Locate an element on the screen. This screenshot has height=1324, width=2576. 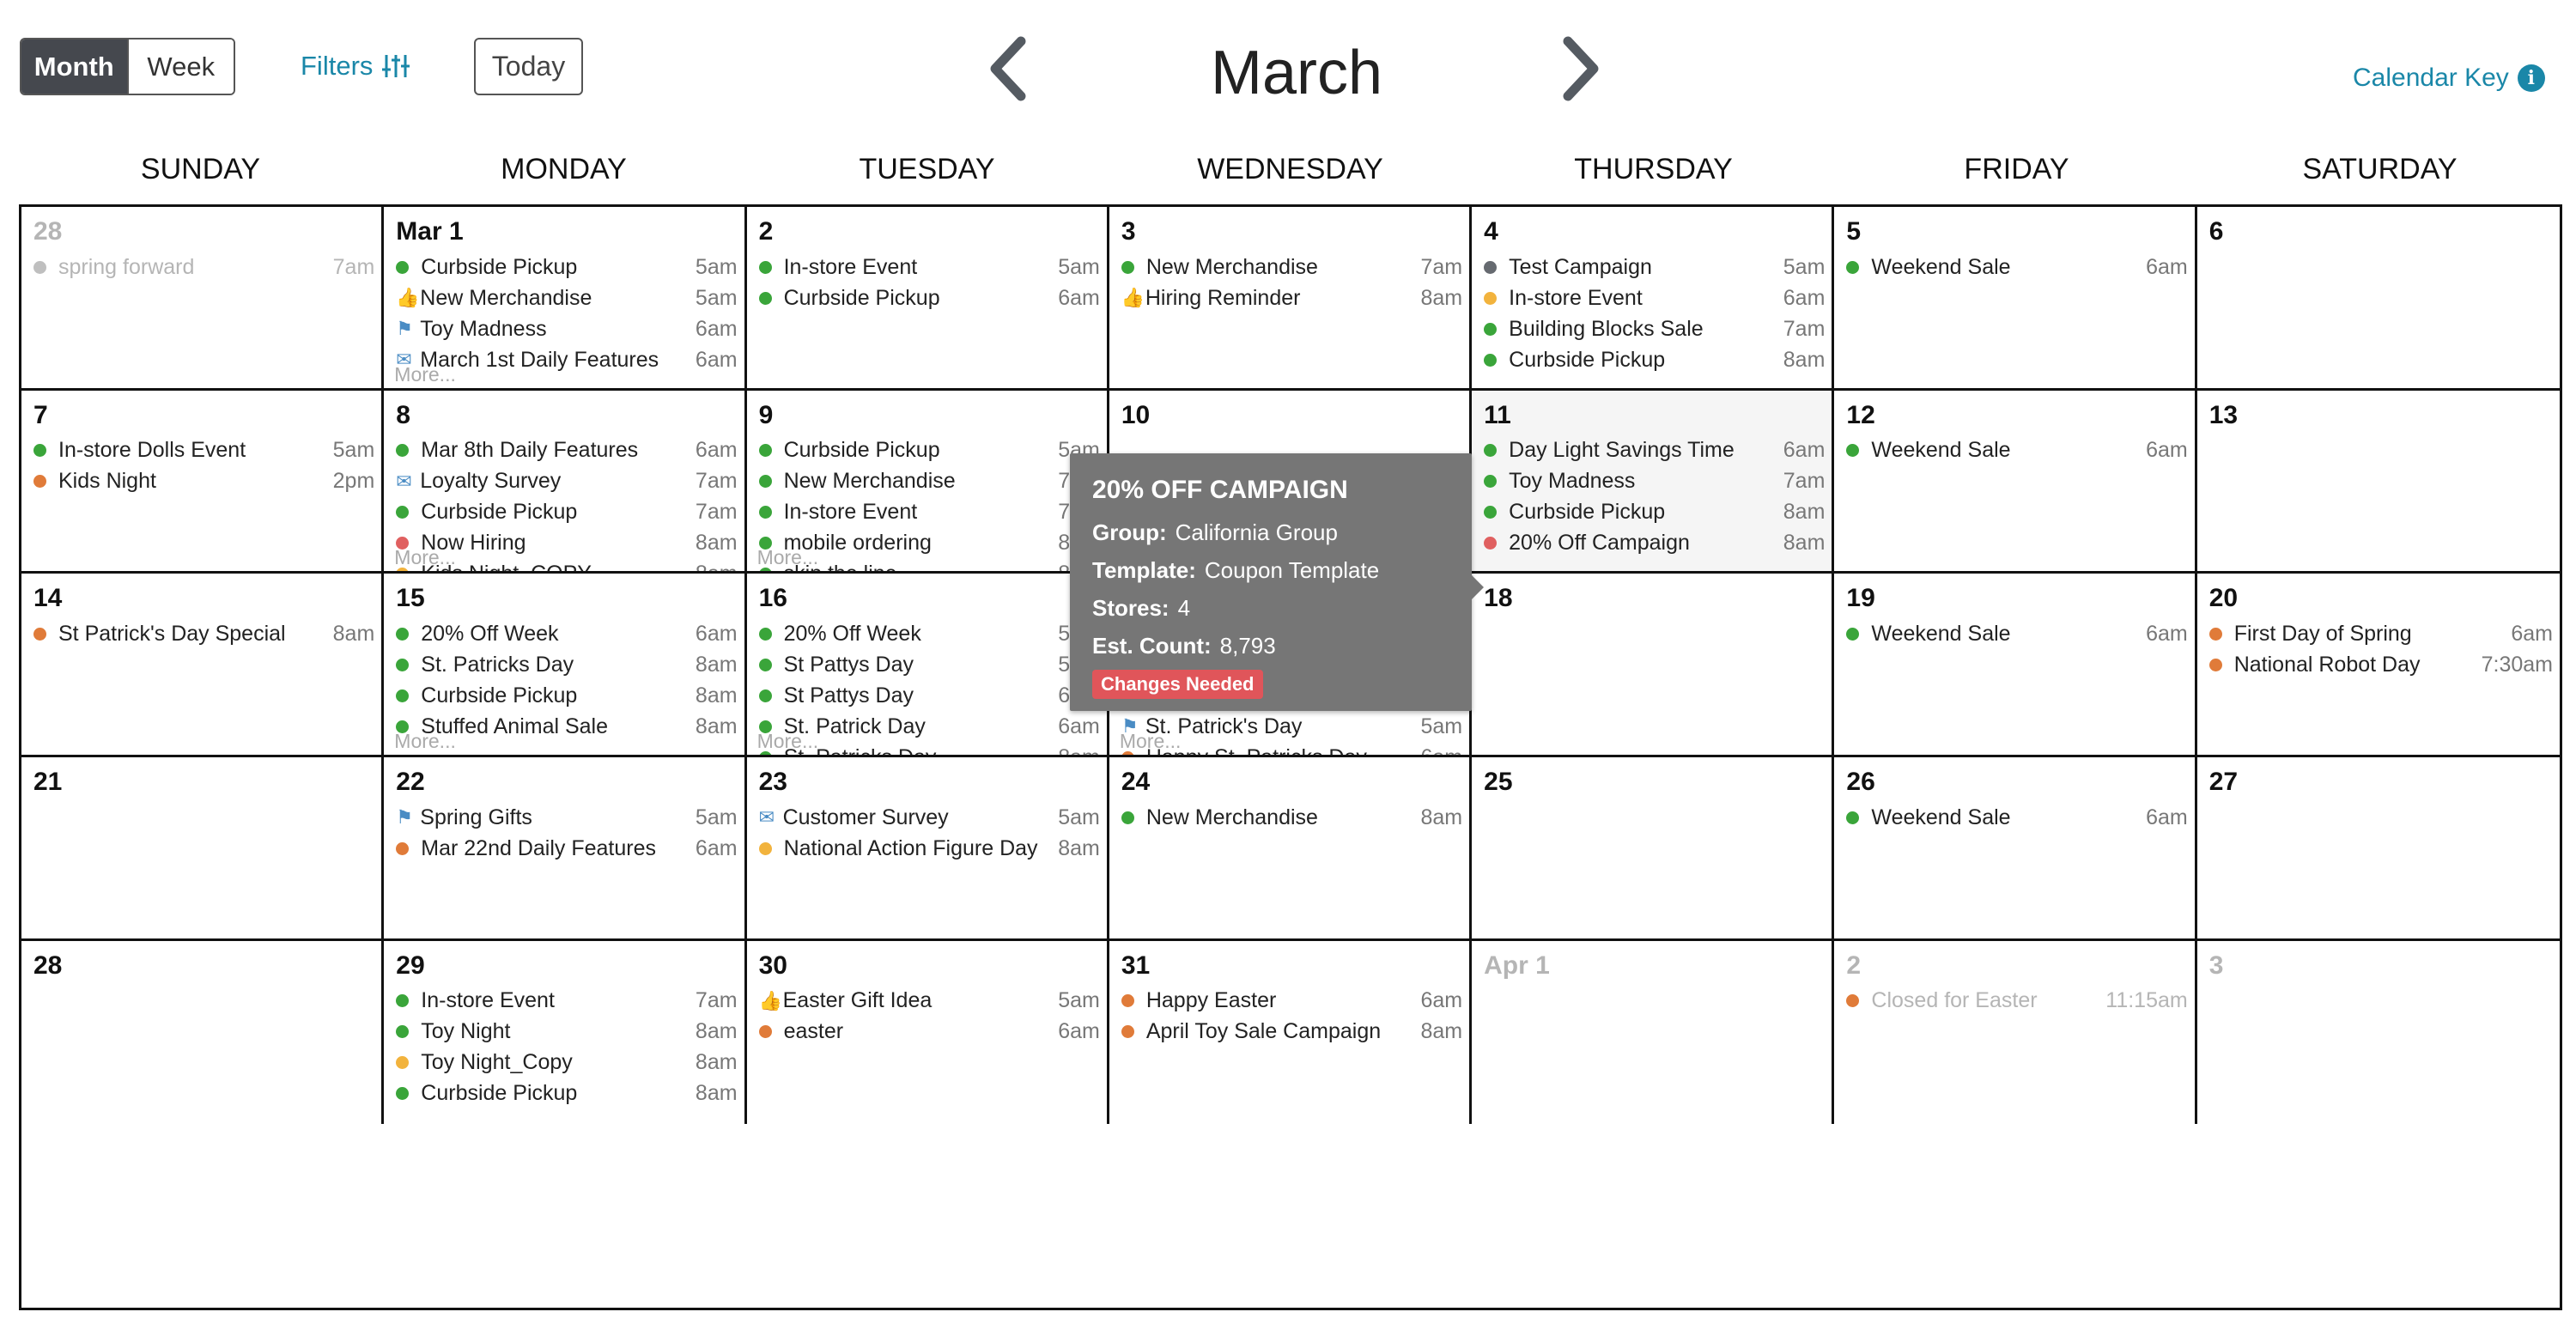
calendar-event: St Pattys Day6am is located at coordinates (929, 695).